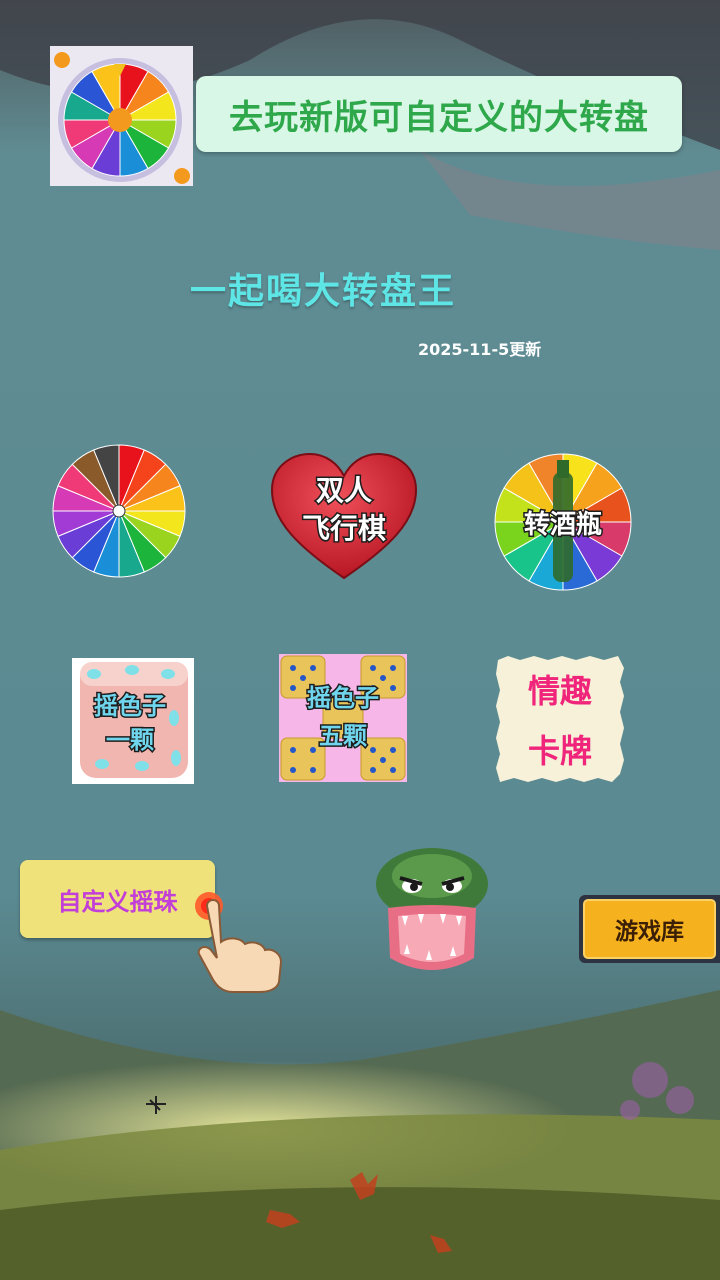 This screenshot has width=720, height=1280. I want to click on new-wheel-banner: 去玩新版可自定义的大转盘, so click(439, 114).